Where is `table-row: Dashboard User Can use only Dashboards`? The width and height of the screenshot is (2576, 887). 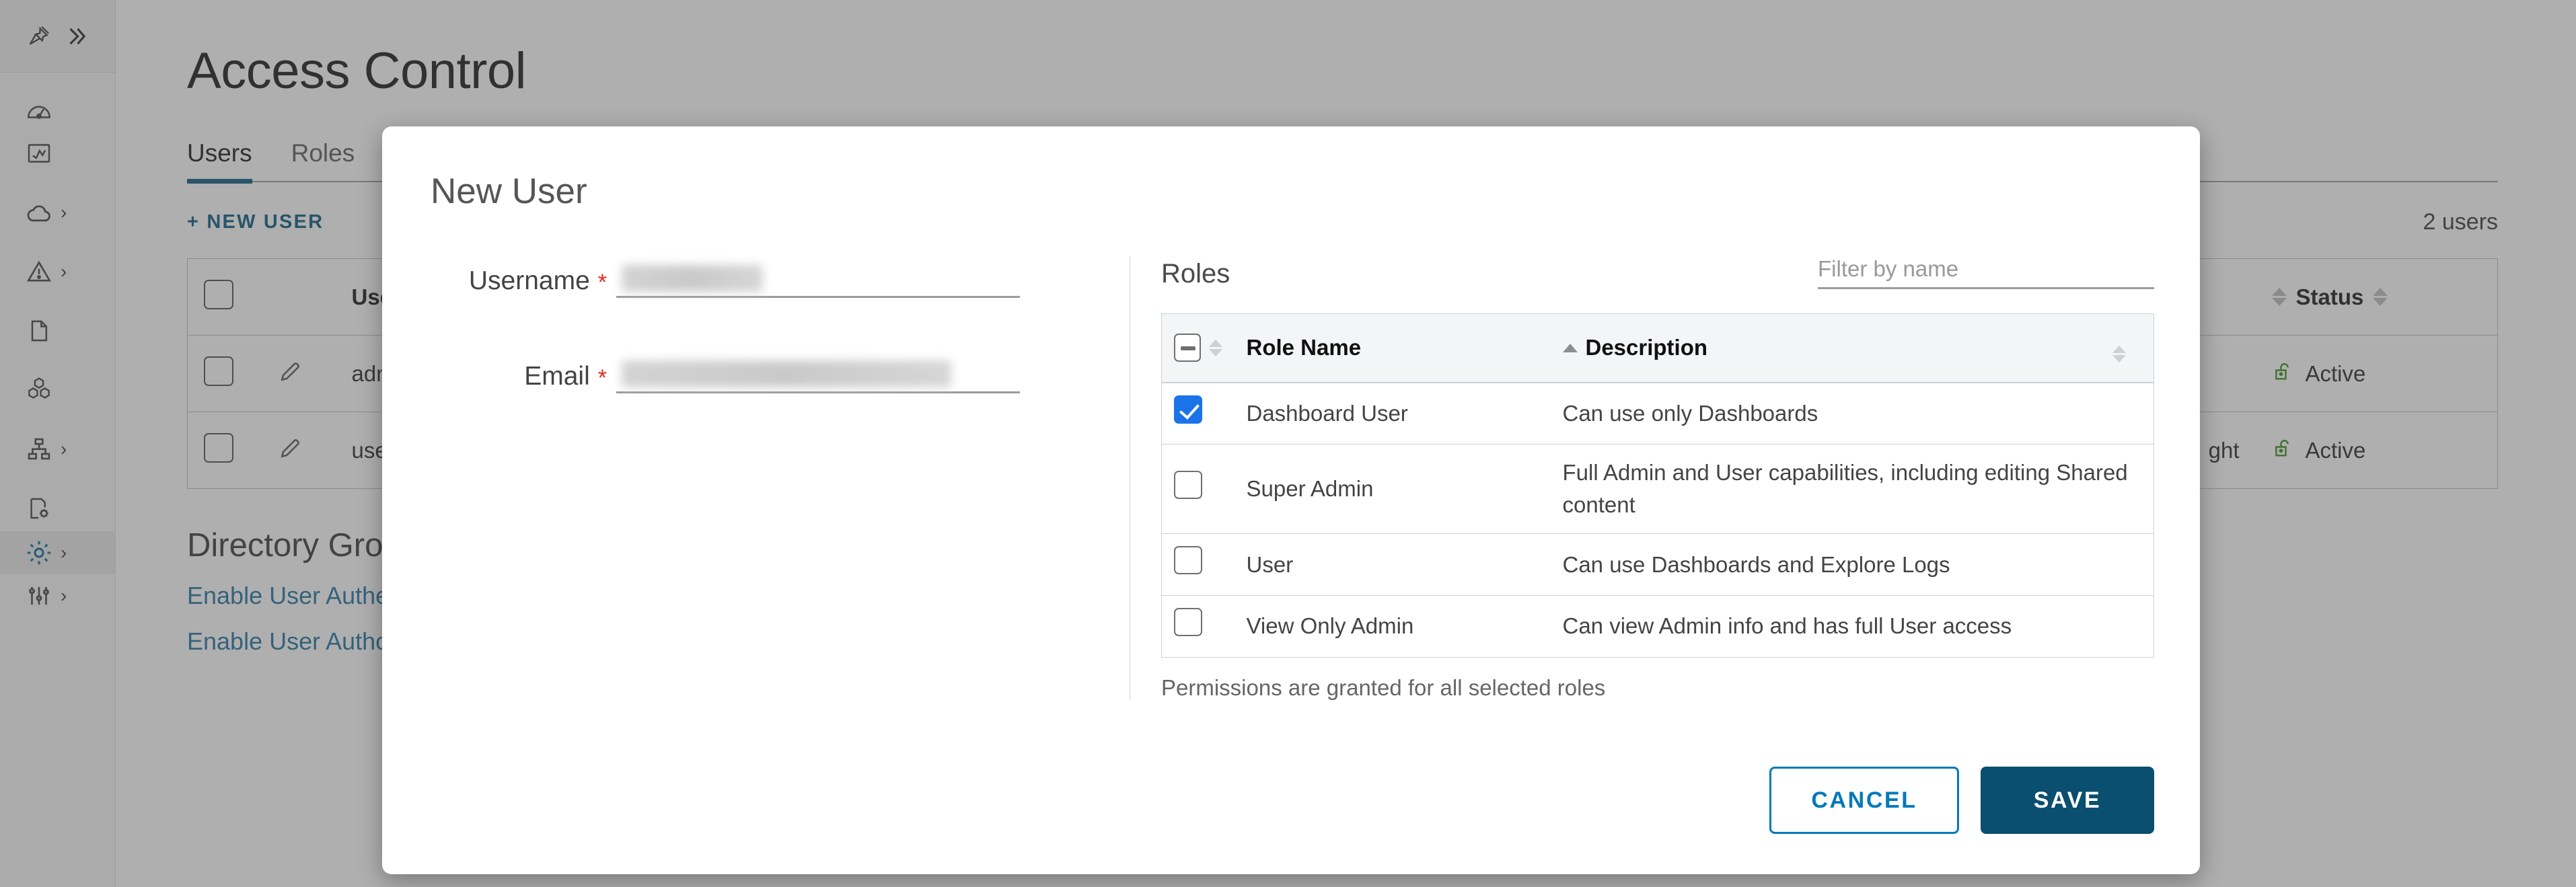
table-row: Dashboard User Can use only Dashboards is located at coordinates (1657, 413).